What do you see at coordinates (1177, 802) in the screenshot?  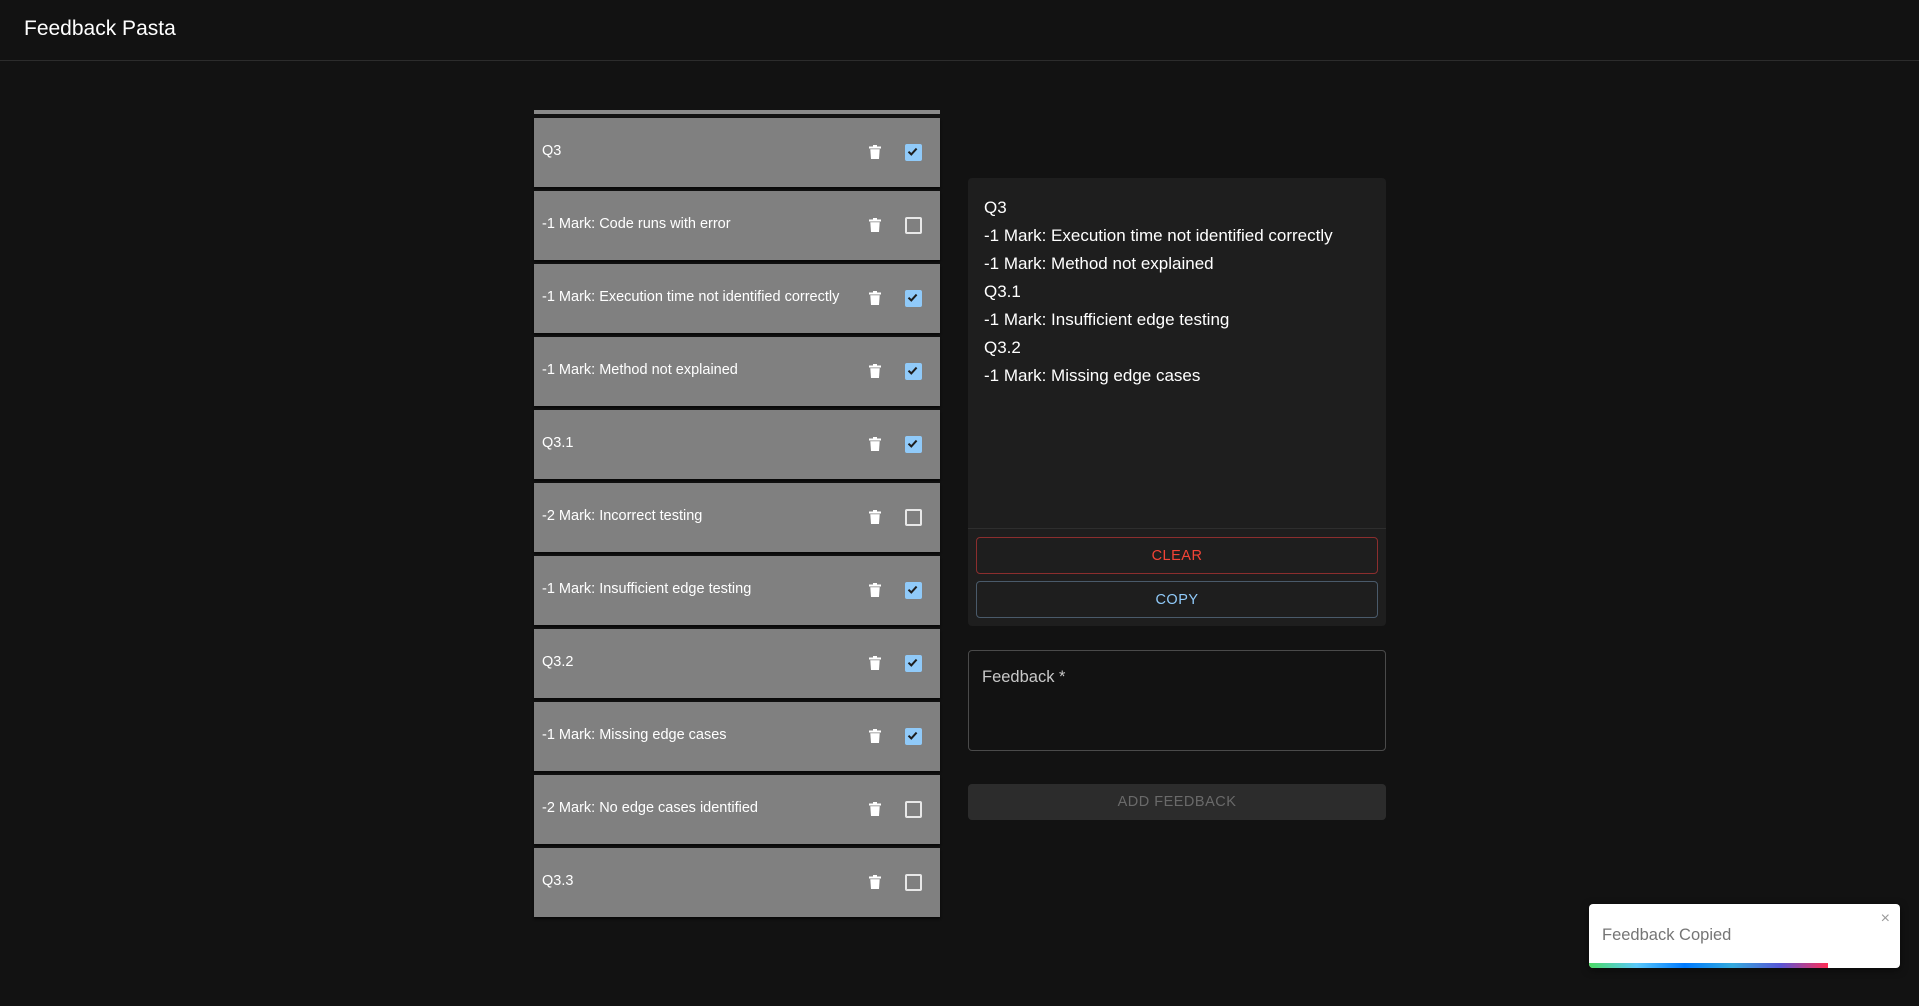 I see `add-feedback-button: ADD FEEDBACK` at bounding box center [1177, 802].